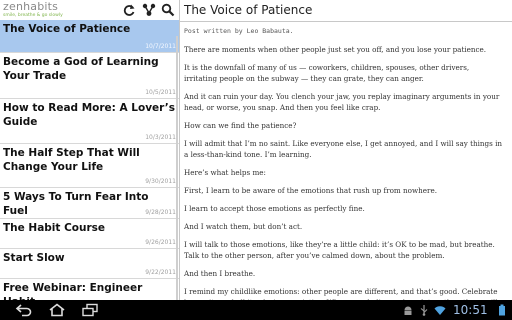 Image resolution: width=512 pixels, height=320 pixels. Describe the element at coordinates (73, 291) in the screenshot. I see `article-title: Free Webinar: Engineer Habit` at that location.